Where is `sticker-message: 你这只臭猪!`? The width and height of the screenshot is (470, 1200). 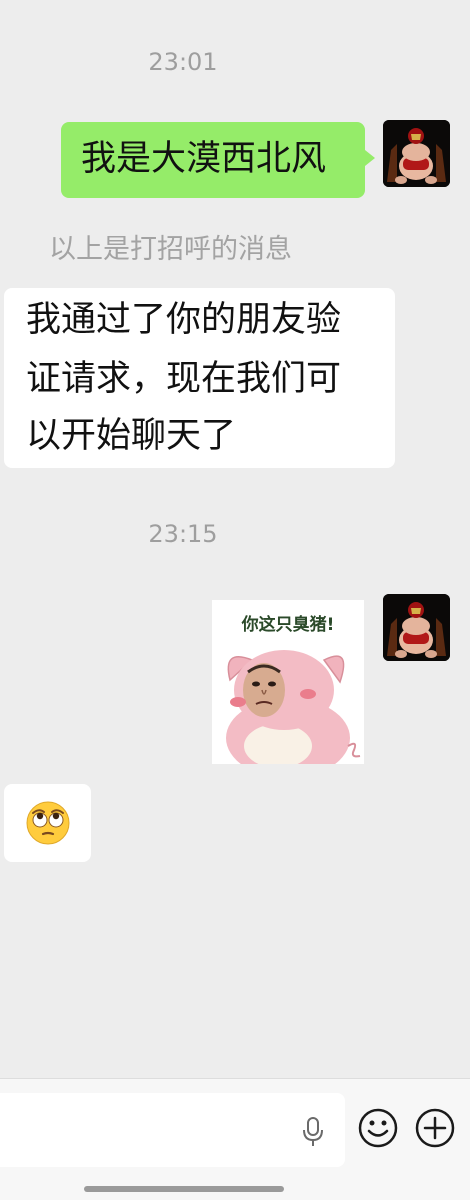
sticker-message: 你这只臭猪! is located at coordinates (288, 682).